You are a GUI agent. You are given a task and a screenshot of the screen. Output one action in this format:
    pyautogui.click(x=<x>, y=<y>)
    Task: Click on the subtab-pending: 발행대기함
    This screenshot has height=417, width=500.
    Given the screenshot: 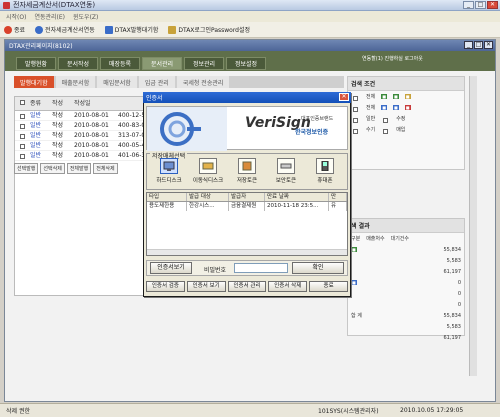 What is the action you would take?
    pyautogui.click(x=34, y=82)
    